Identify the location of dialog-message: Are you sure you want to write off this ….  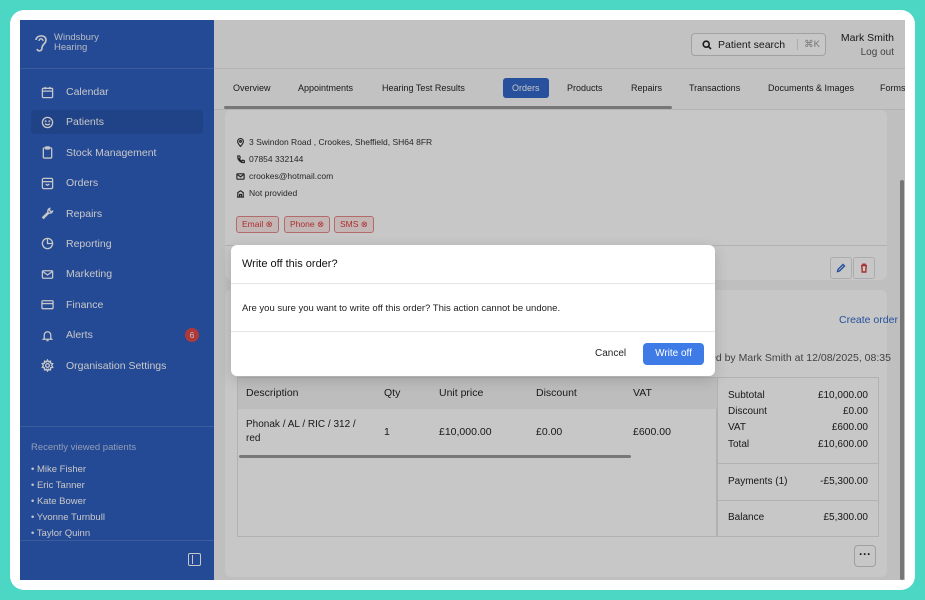
(401, 308).